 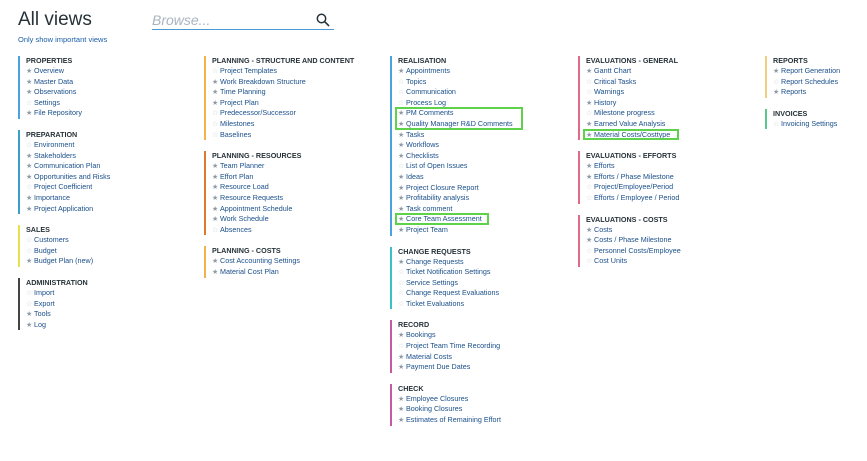 I want to click on view-link: ★ Tools, so click(x=68, y=314).